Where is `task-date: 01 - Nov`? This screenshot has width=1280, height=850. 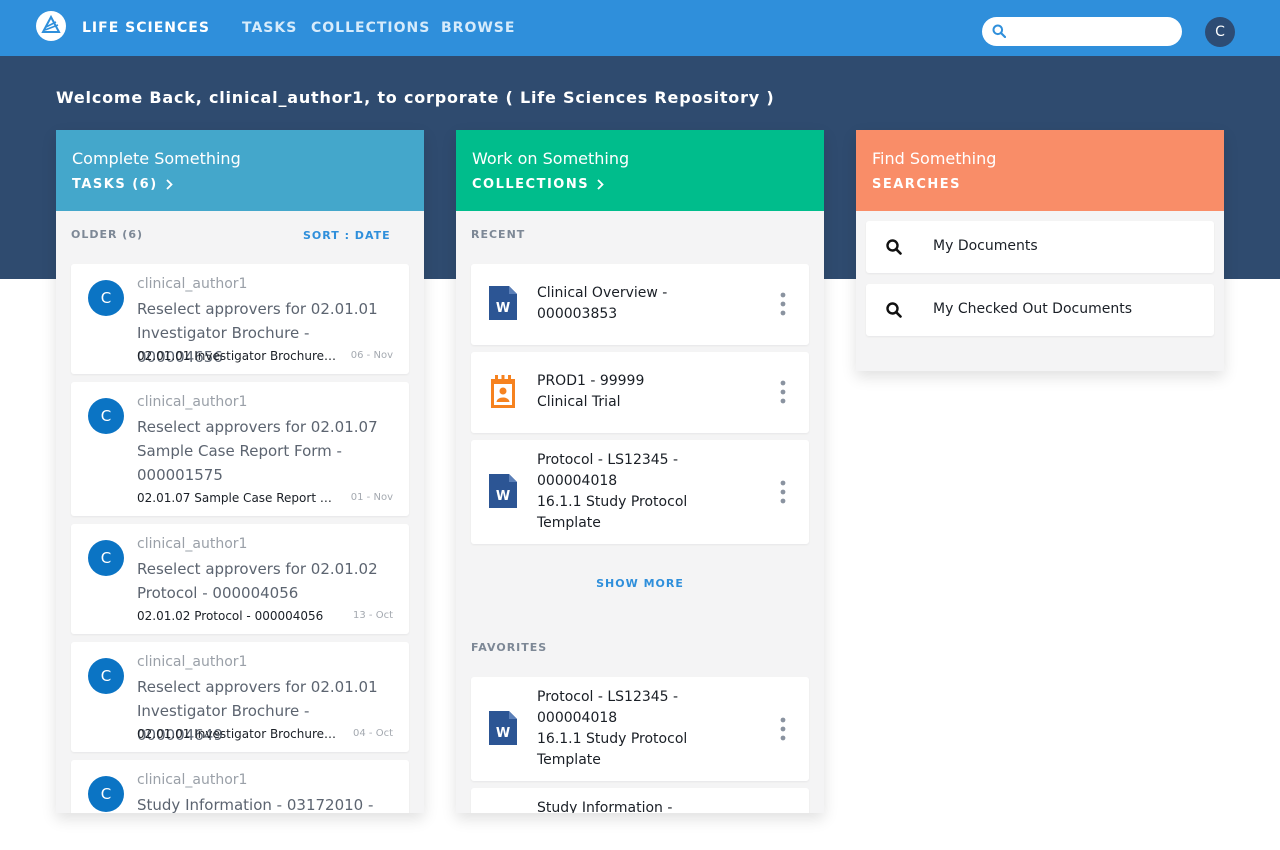 task-date: 01 - Nov is located at coordinates (371, 497).